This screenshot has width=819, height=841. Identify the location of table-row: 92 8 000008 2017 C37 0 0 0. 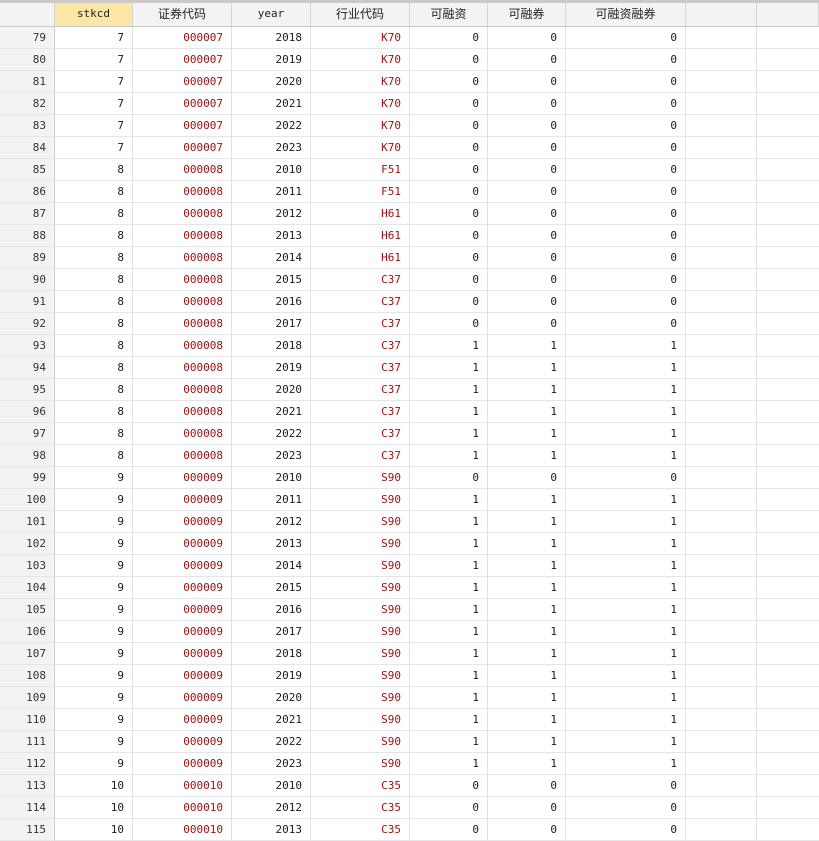
(409, 324).